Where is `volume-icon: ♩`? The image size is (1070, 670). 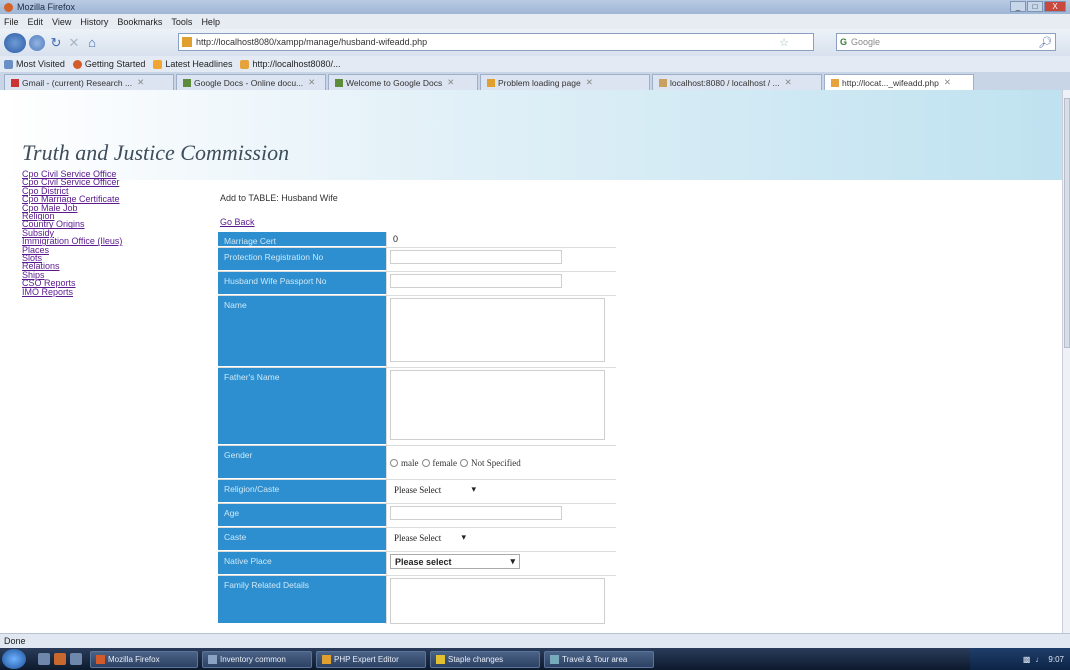 volume-icon: ♩ is located at coordinates (1039, 659).